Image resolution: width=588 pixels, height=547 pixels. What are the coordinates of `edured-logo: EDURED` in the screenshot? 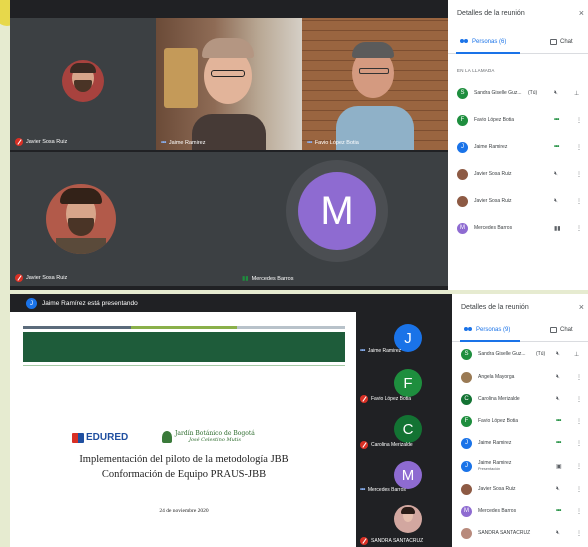 It's located at (100, 437).